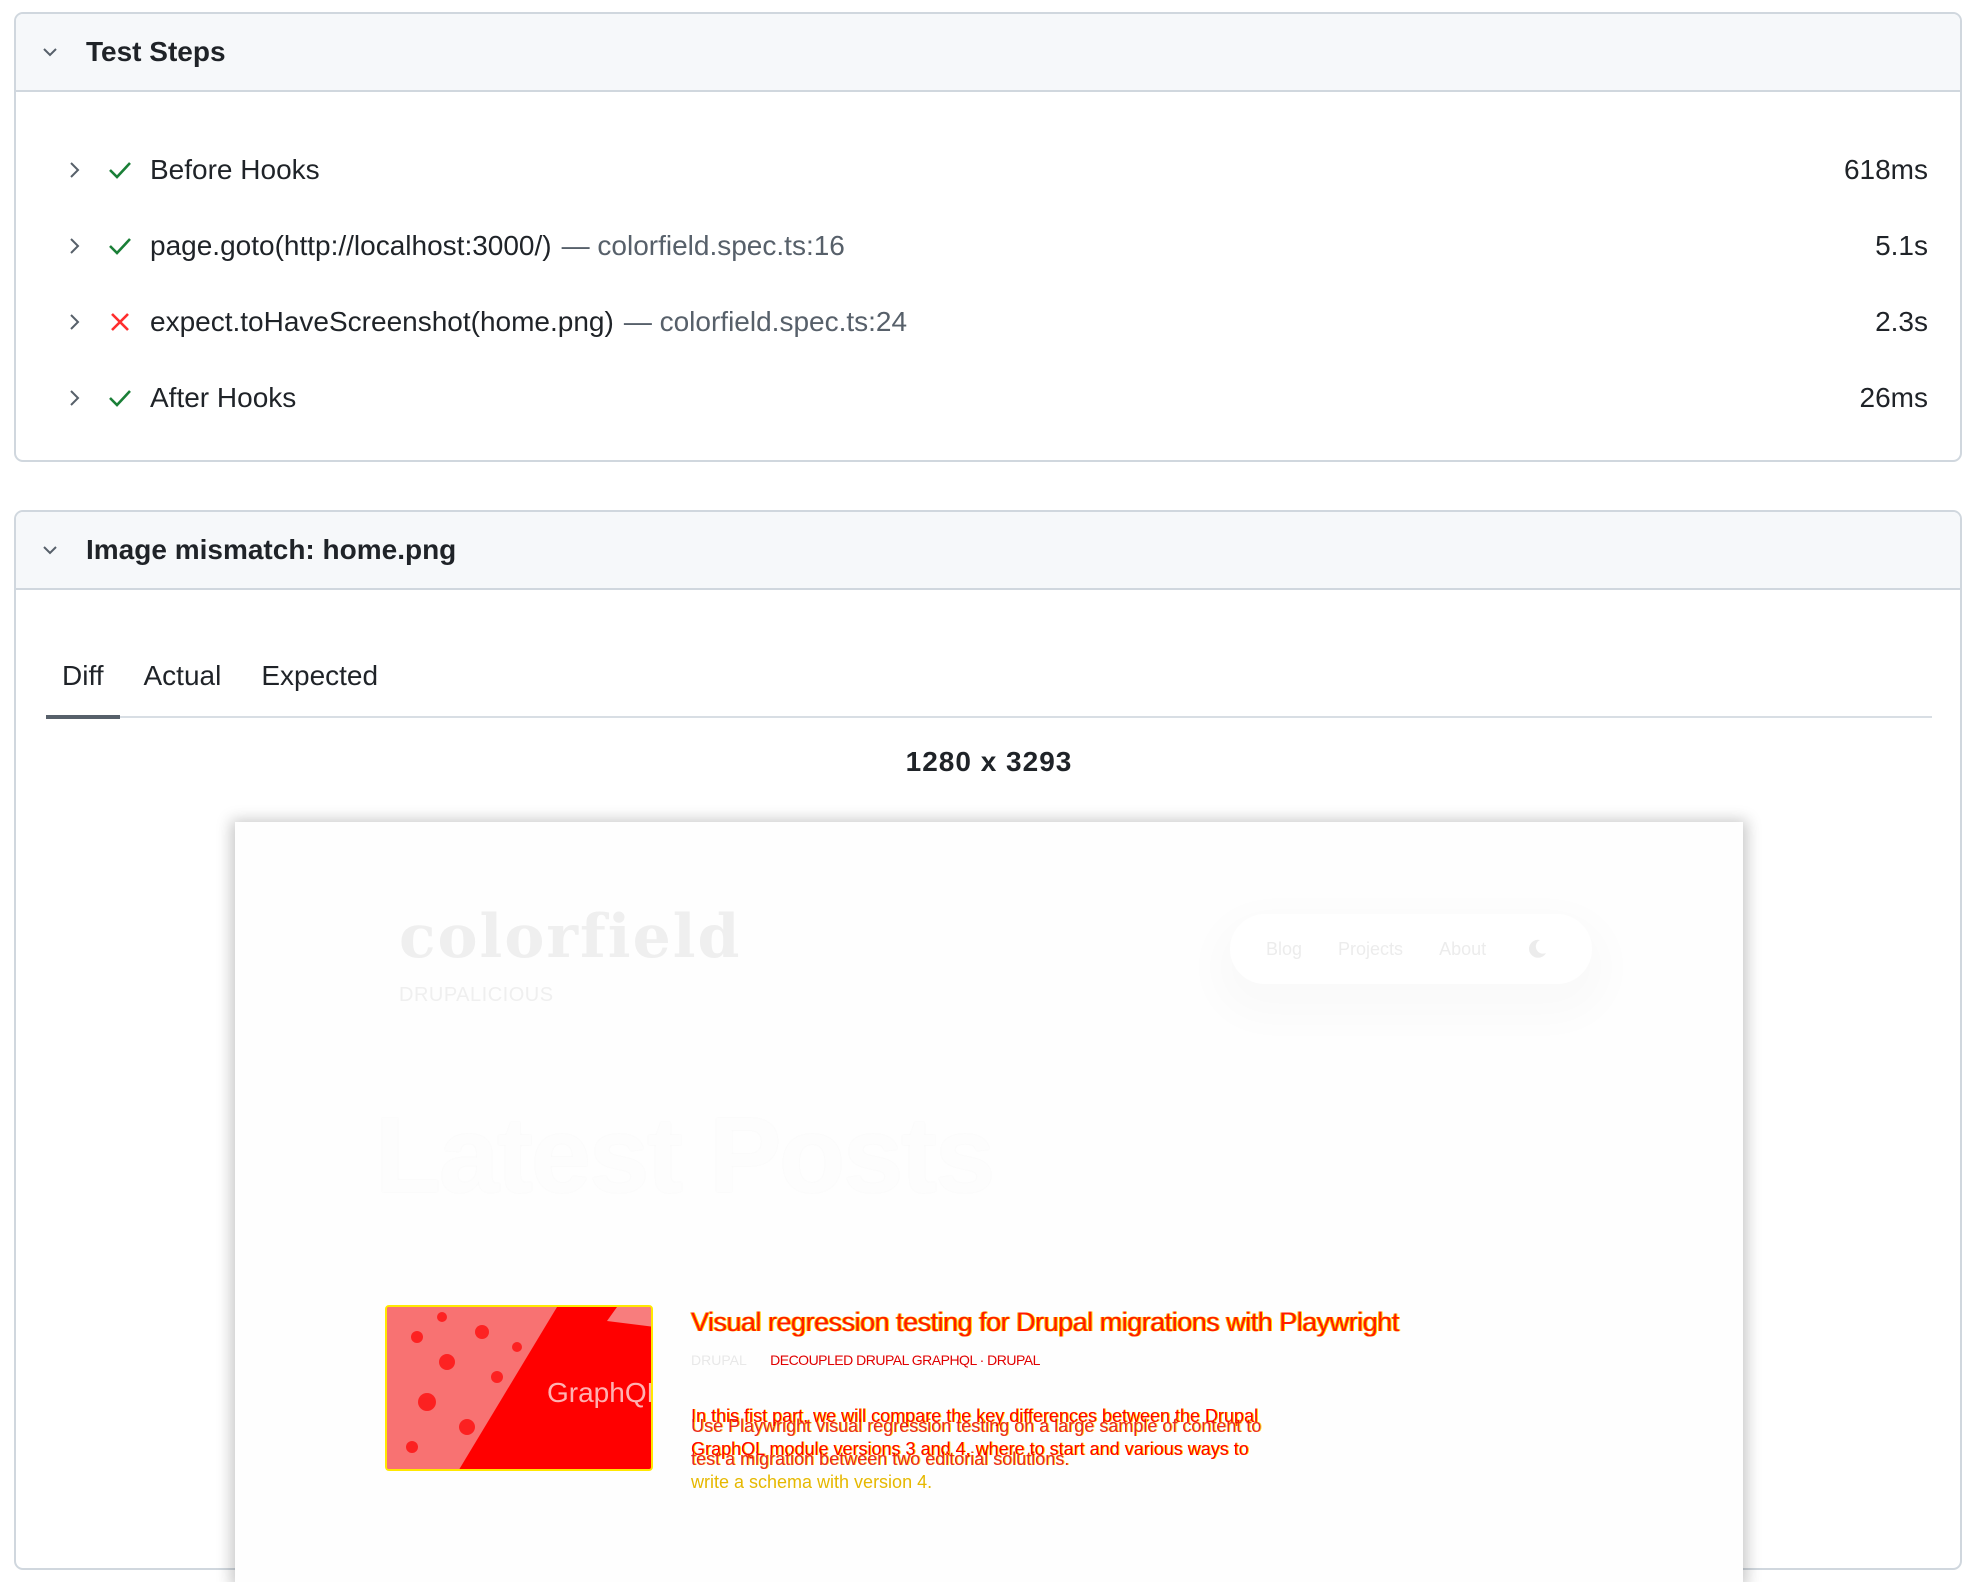 The height and width of the screenshot is (1582, 1978). I want to click on step-location: — colorfield.spec.ts:16, so click(703, 246).